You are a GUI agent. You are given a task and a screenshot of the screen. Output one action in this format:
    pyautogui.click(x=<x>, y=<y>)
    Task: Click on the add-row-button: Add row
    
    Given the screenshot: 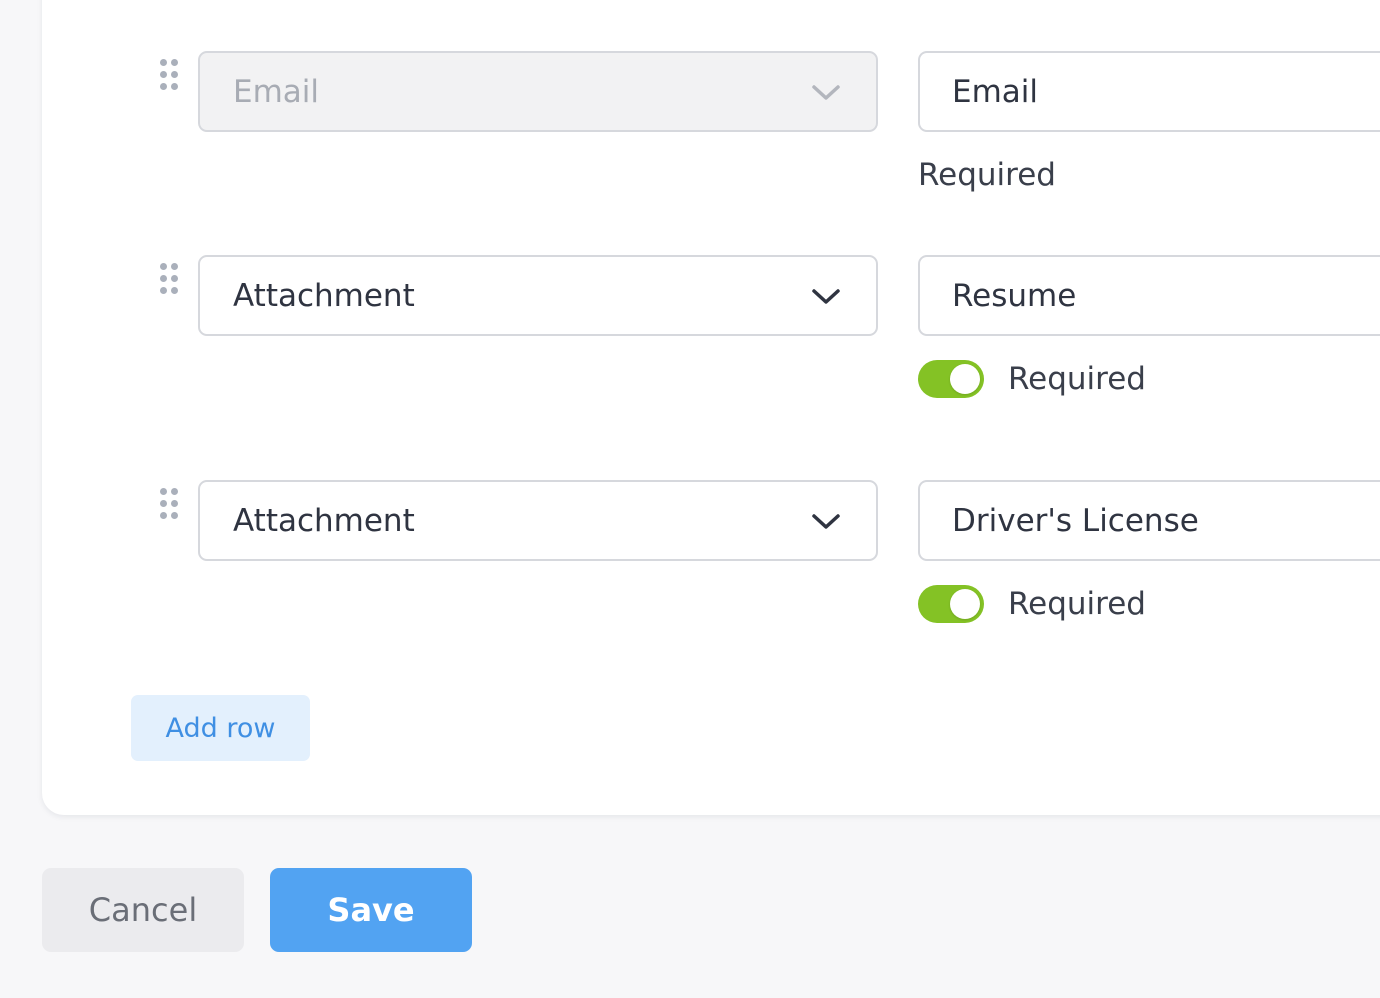 What is the action you would take?
    pyautogui.click(x=220, y=728)
    